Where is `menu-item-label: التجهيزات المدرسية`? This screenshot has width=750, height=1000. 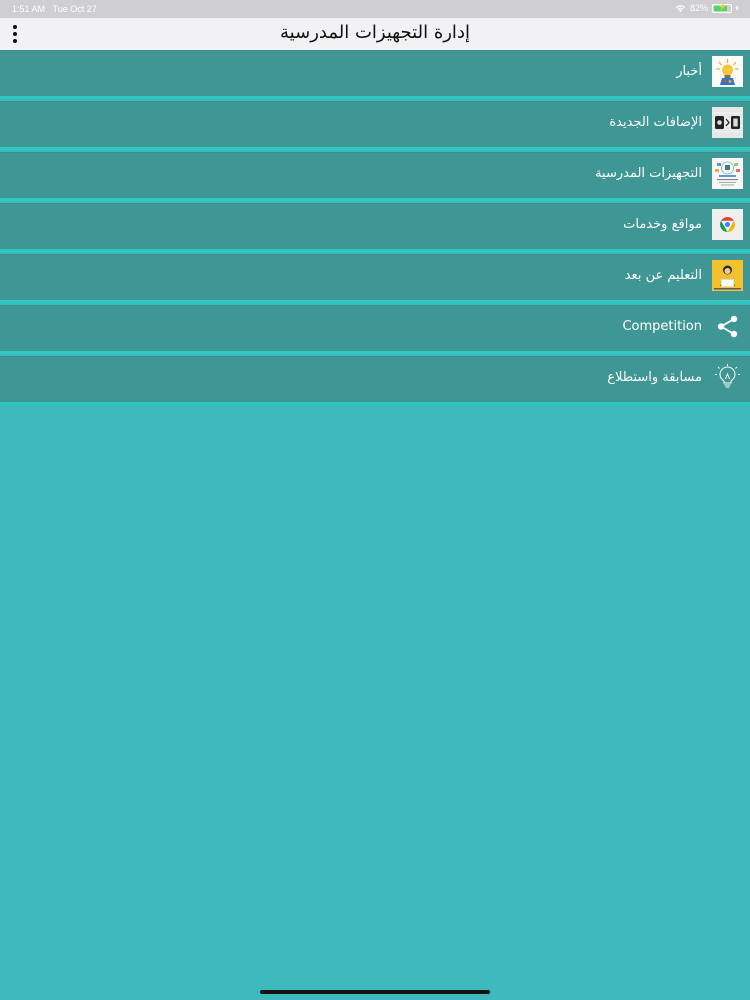 menu-item-label: التجهيزات المدرسية is located at coordinates (648, 173).